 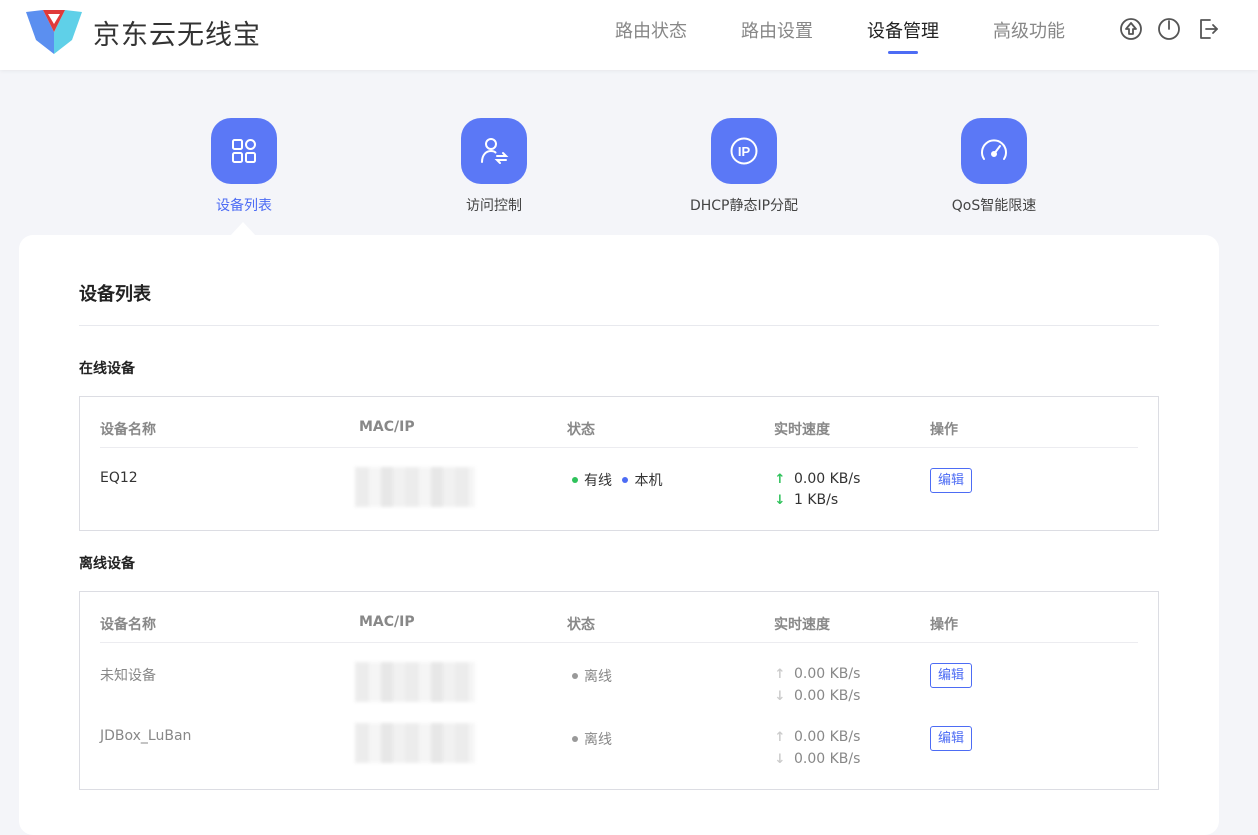 I want to click on app-title: 京东云无线宝, so click(x=177, y=35).